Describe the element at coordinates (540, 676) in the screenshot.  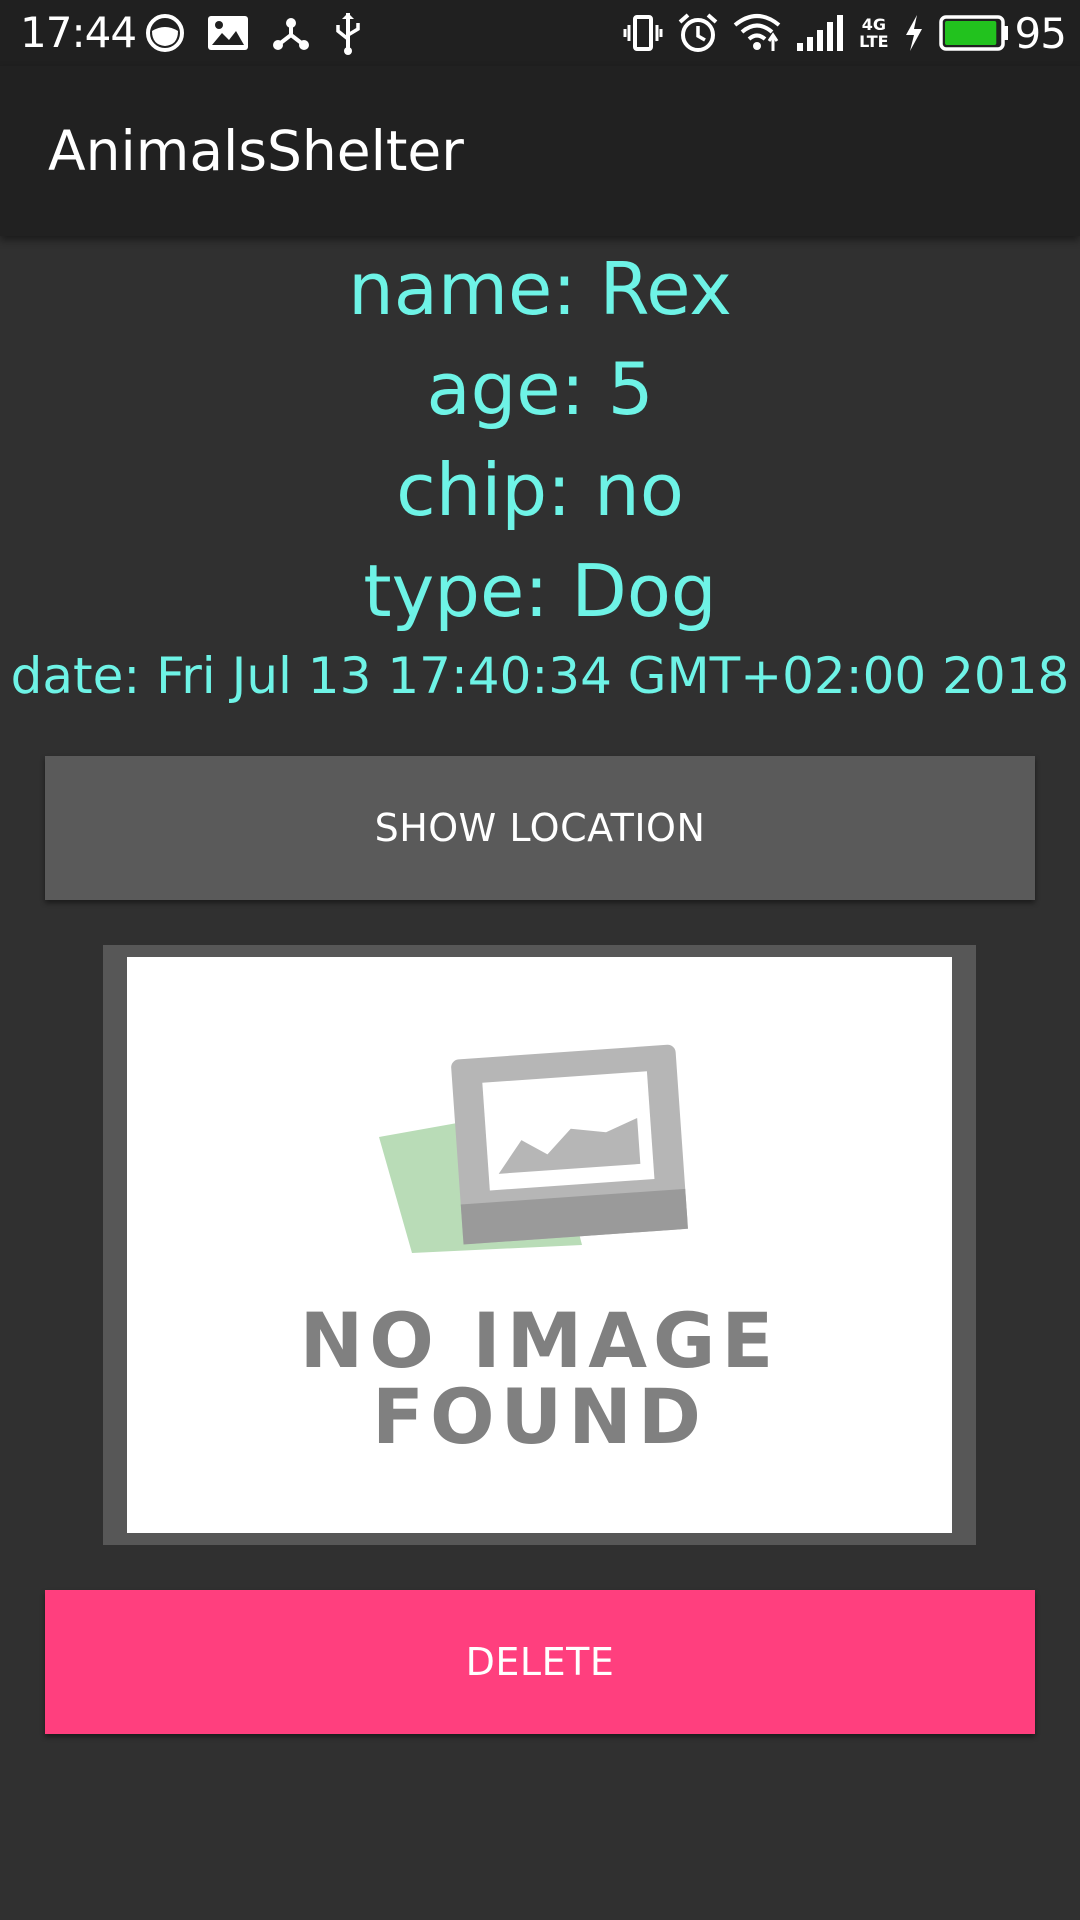
I see `animal-date: date: Fri Jul 13 17:40:34 GMT+02:00 2018` at that location.